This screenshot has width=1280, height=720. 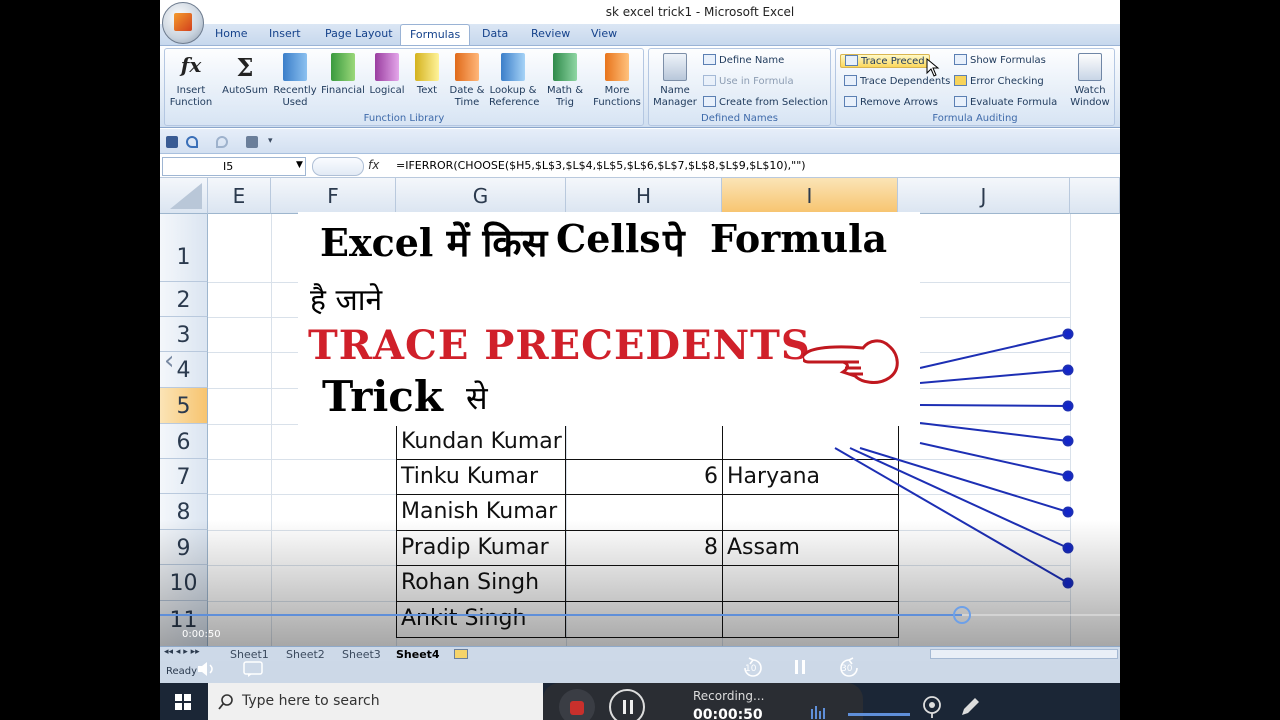 I want to click on volume-slider, so click(x=879, y=714).